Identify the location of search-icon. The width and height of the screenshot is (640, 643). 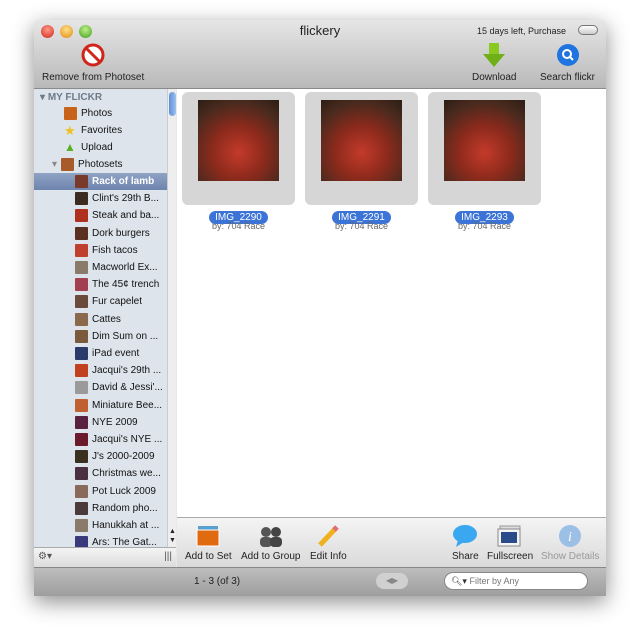
(568, 55).